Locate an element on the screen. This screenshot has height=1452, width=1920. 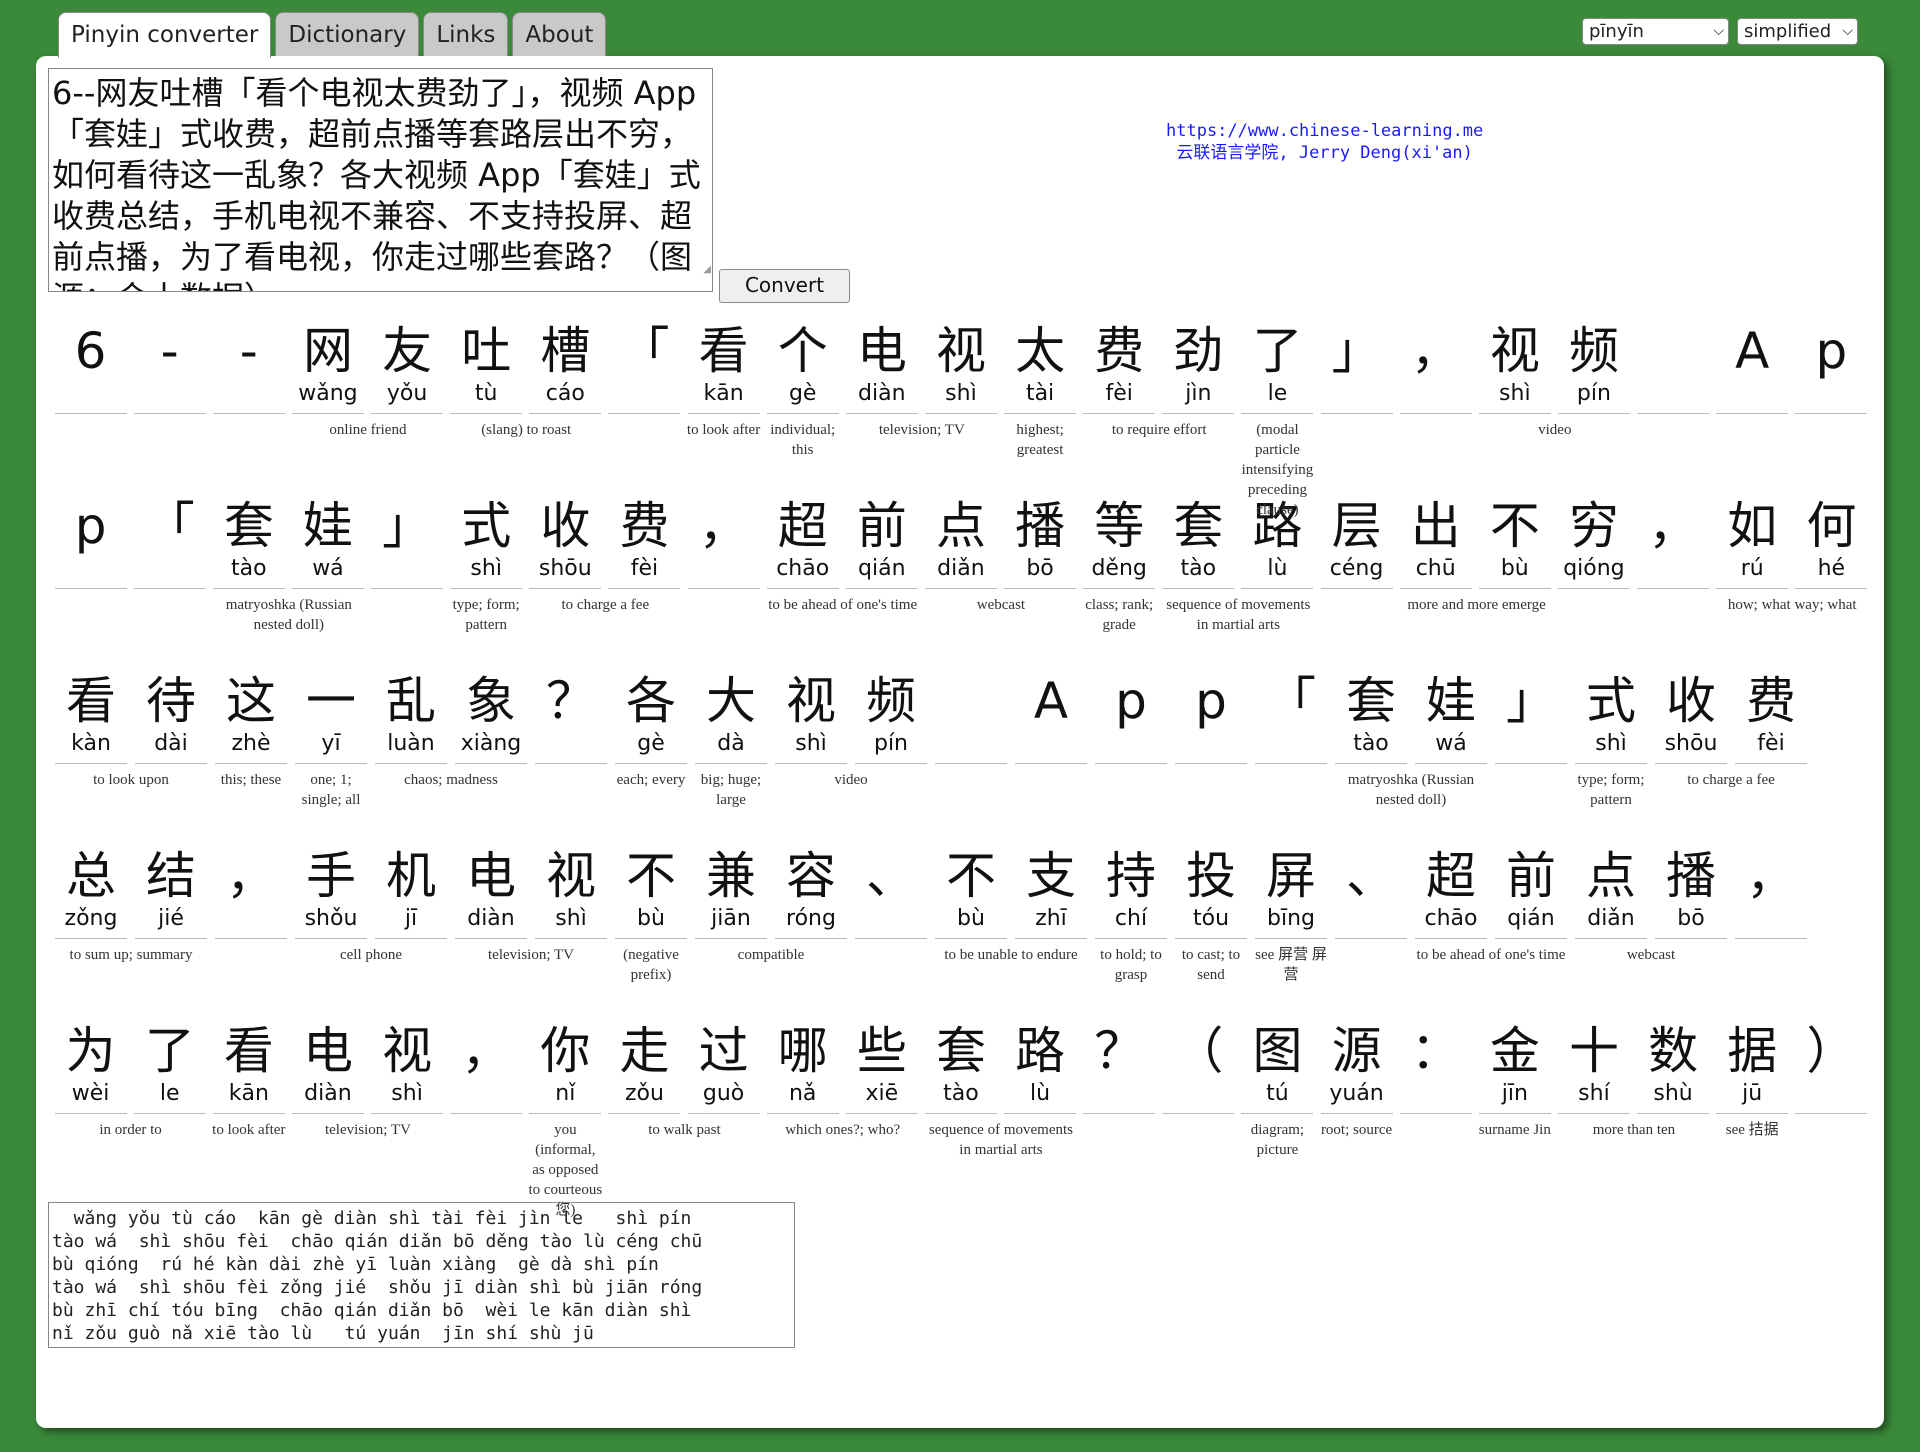
credit-url: https://www.chinese-learning.me is located at coordinates (1324, 131).